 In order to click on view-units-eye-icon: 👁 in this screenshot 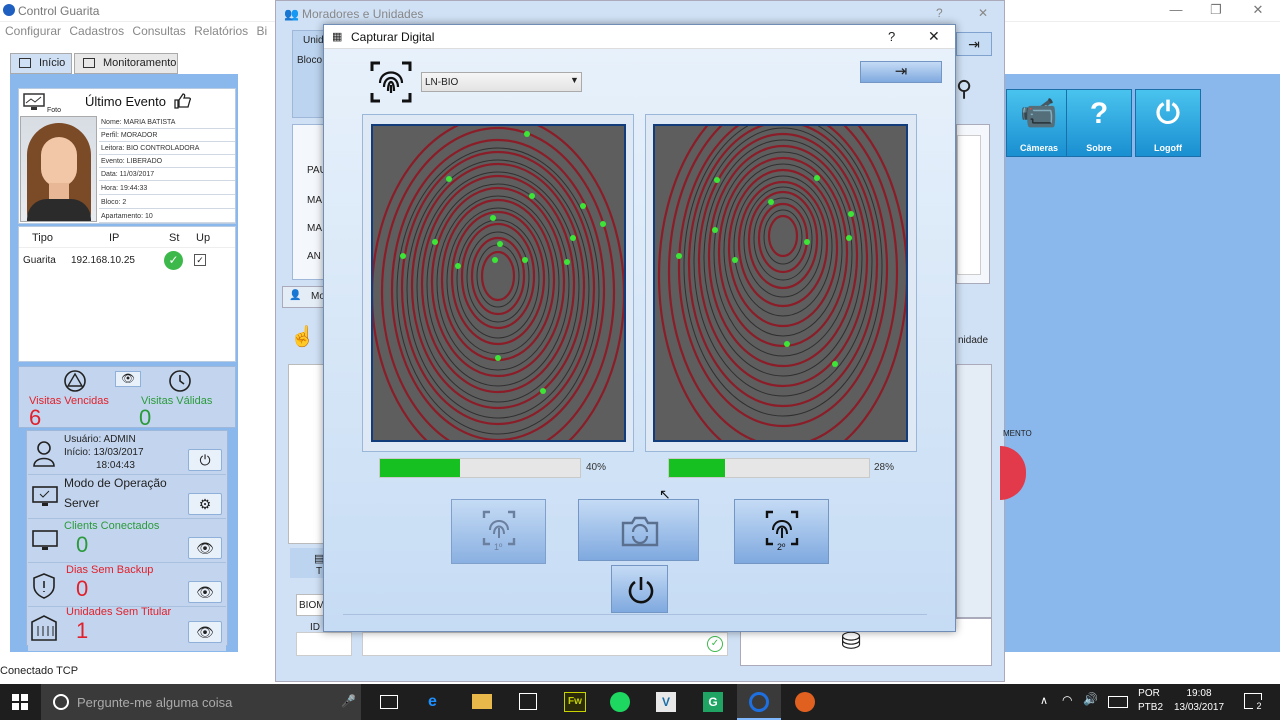, I will do `click(205, 632)`.